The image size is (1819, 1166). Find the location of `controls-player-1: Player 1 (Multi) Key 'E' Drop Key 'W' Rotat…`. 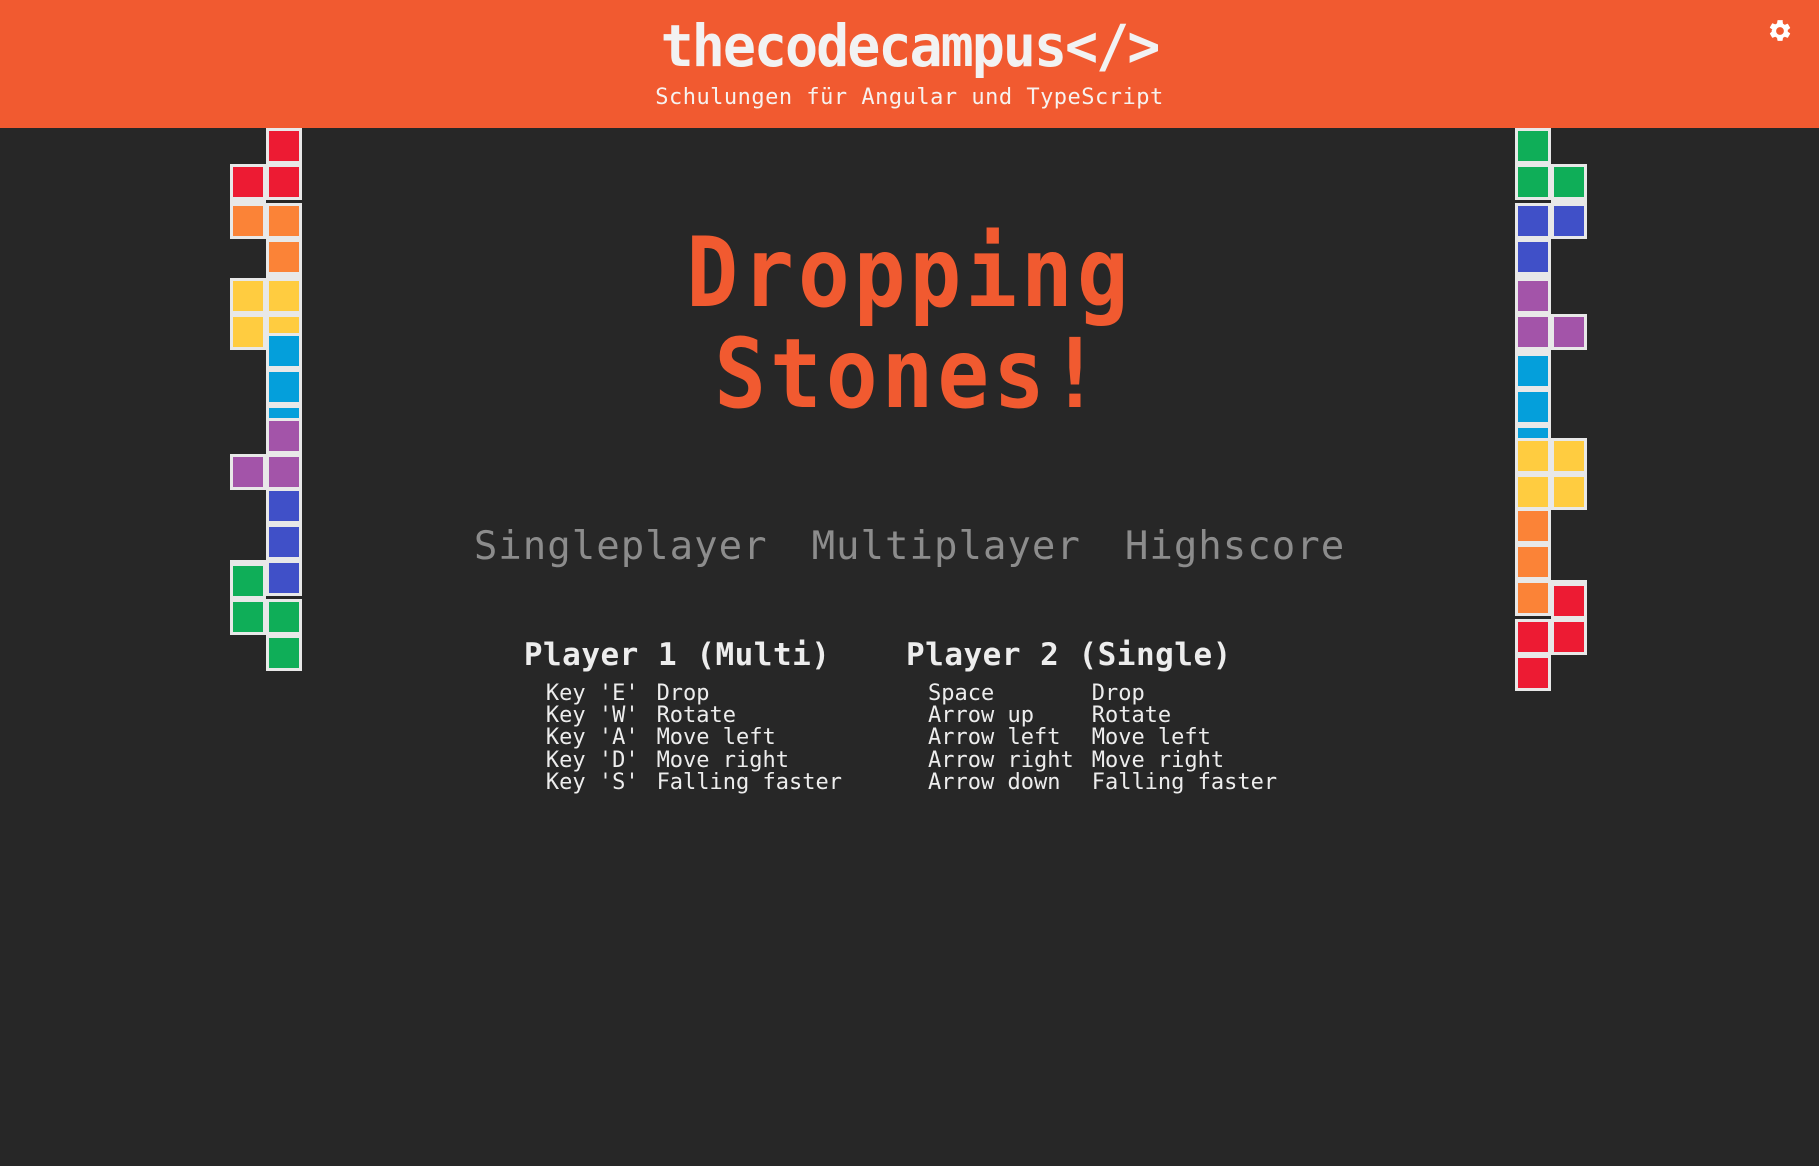

controls-player-1: Player 1 (Multi) Key 'E' Drop Key 'W' Rotat… is located at coordinates (691, 716).